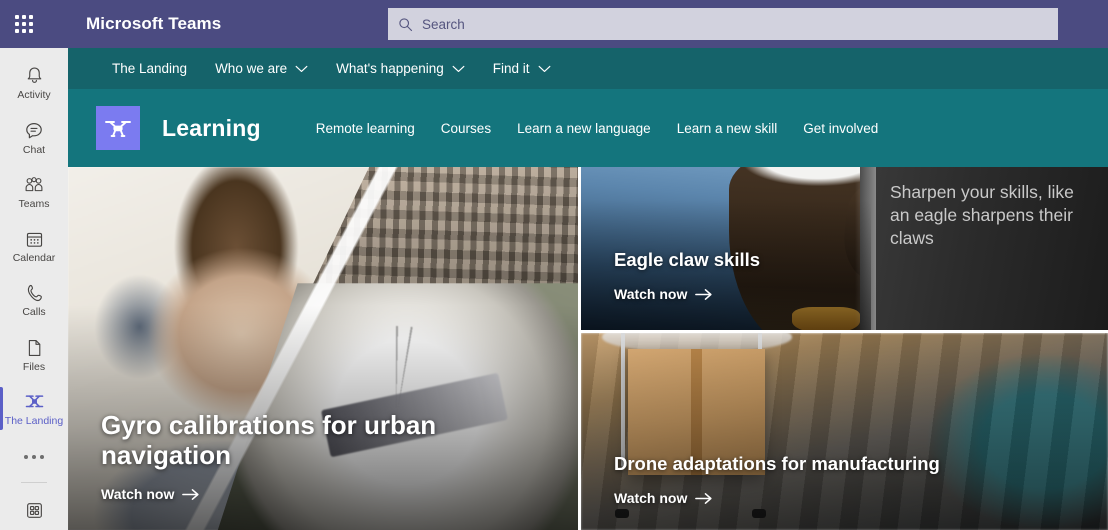  I want to click on drone-watch-now-link: Watch now, so click(663, 498).